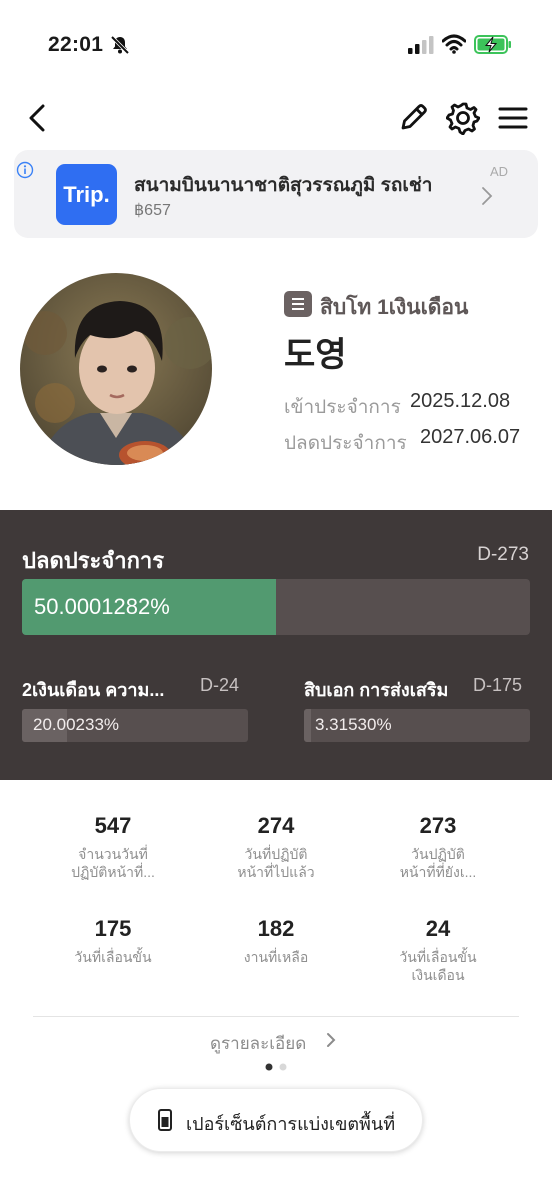 Image resolution: width=552 pixels, height=1200 pixels. I want to click on discharge-date: 2027.06.07, so click(470, 437).